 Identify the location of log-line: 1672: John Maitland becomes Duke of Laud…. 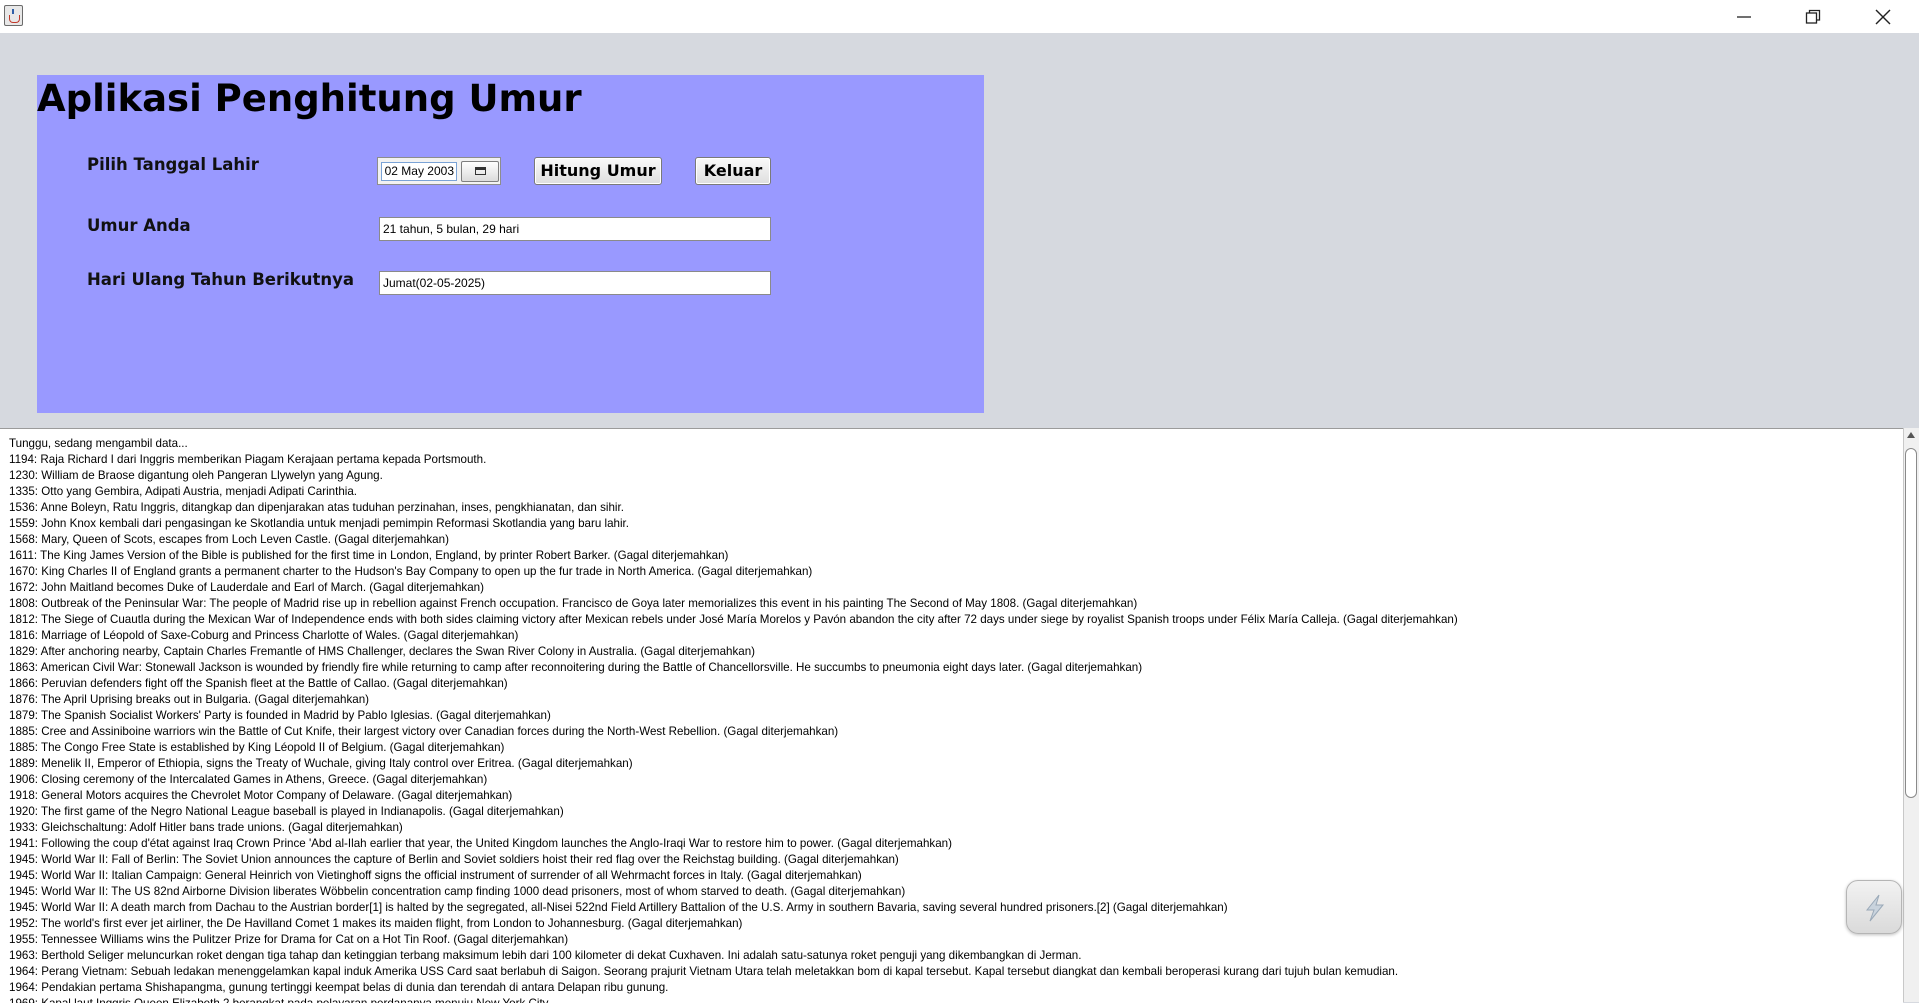
(246, 587).